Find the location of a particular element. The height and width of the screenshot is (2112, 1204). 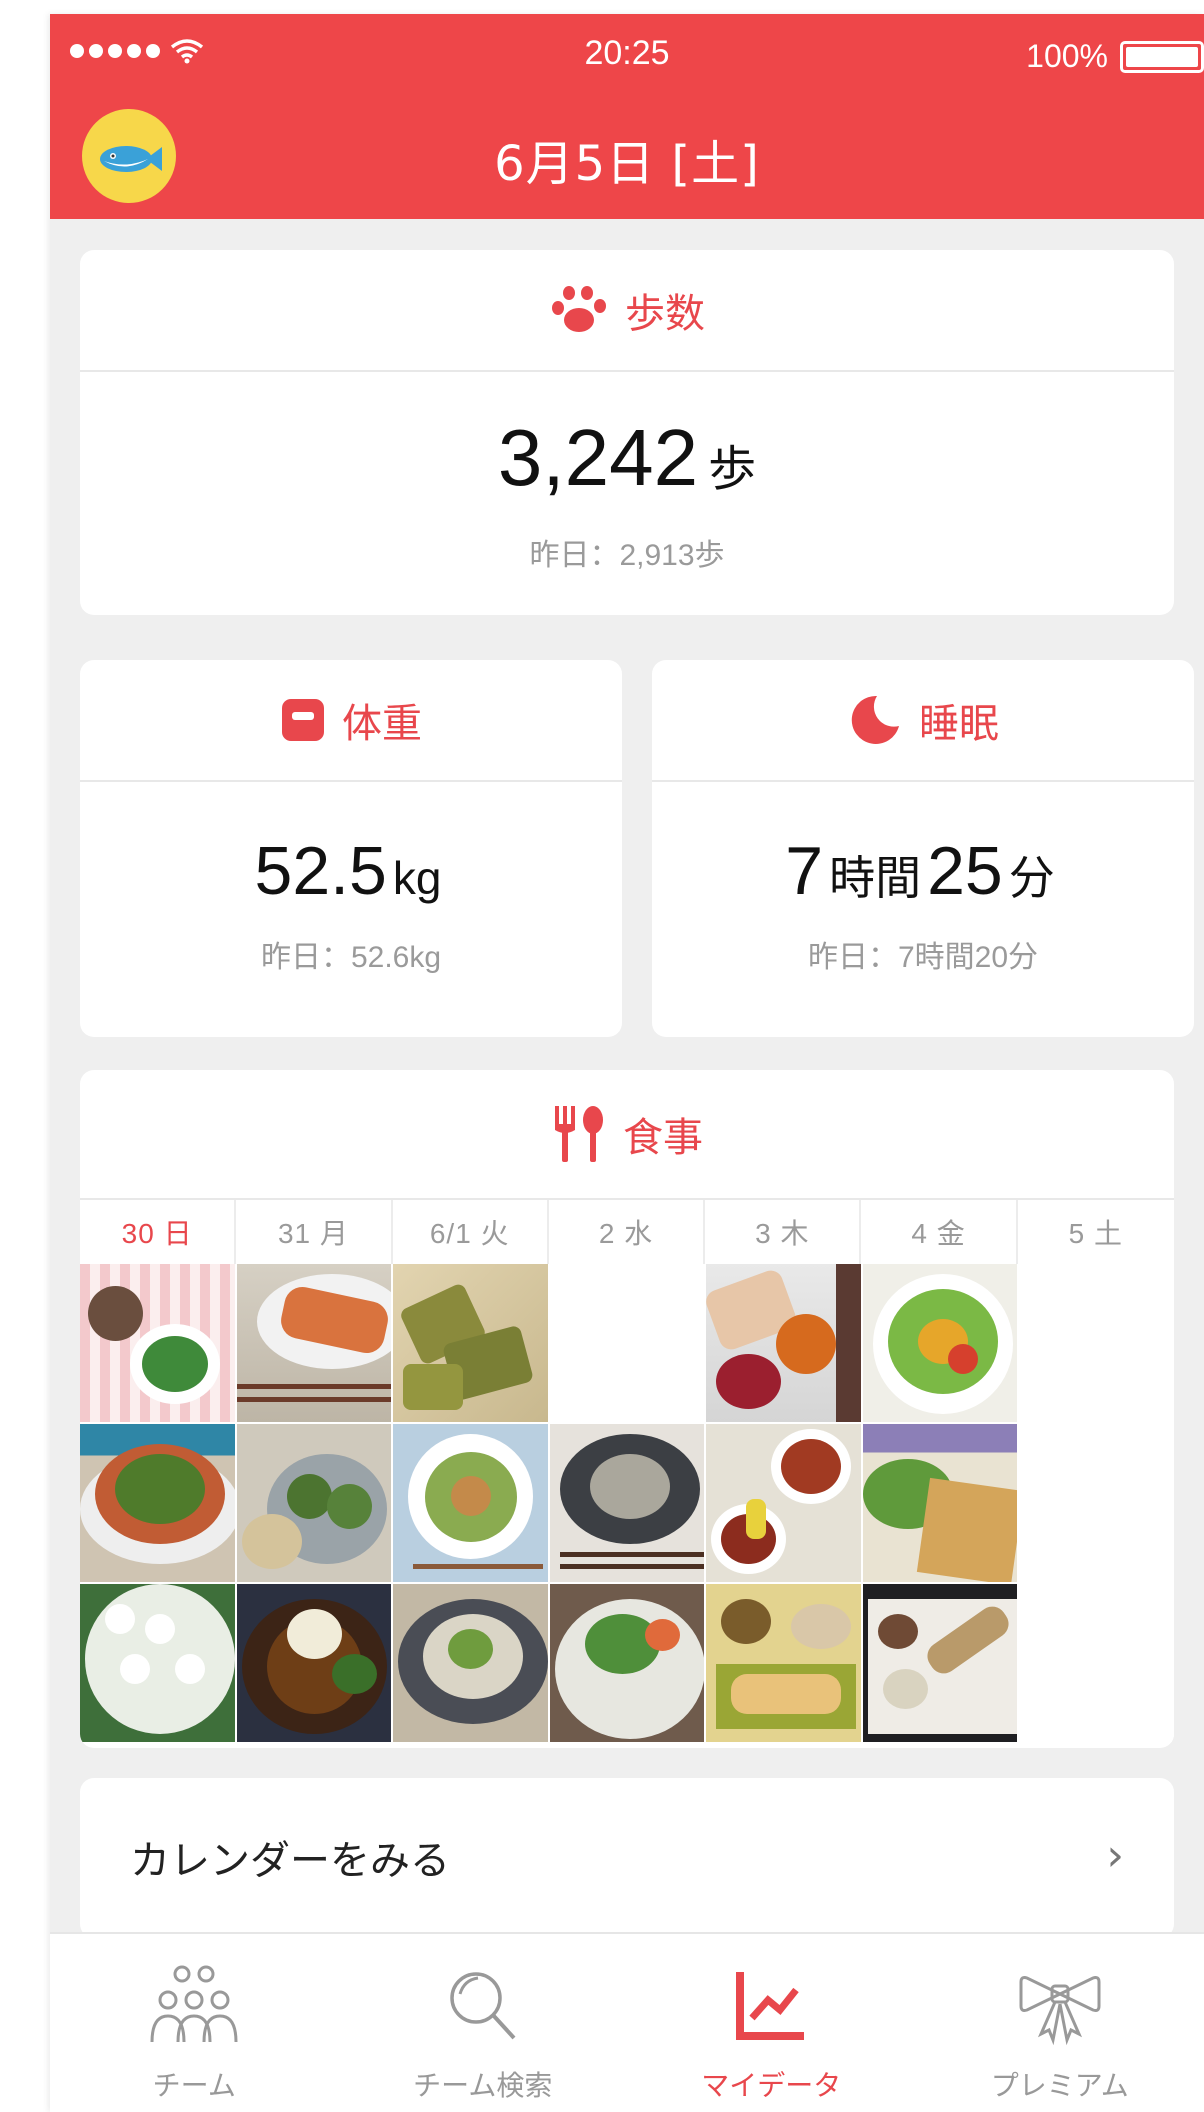

day-header: 2 水 is located at coordinates (627, 1232).